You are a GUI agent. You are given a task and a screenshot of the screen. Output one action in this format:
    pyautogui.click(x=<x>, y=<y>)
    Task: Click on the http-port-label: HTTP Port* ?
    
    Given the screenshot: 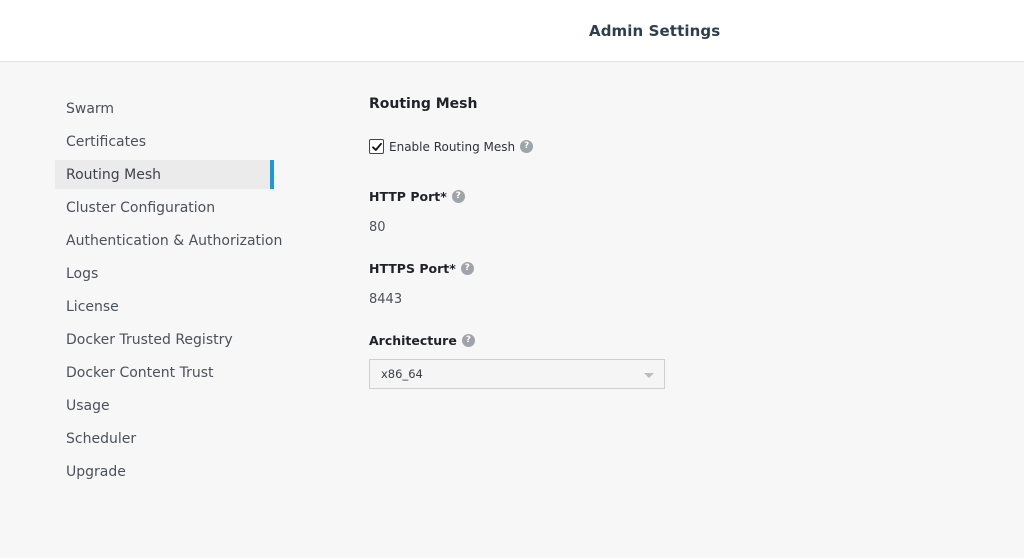 What is the action you would take?
    pyautogui.click(x=417, y=196)
    